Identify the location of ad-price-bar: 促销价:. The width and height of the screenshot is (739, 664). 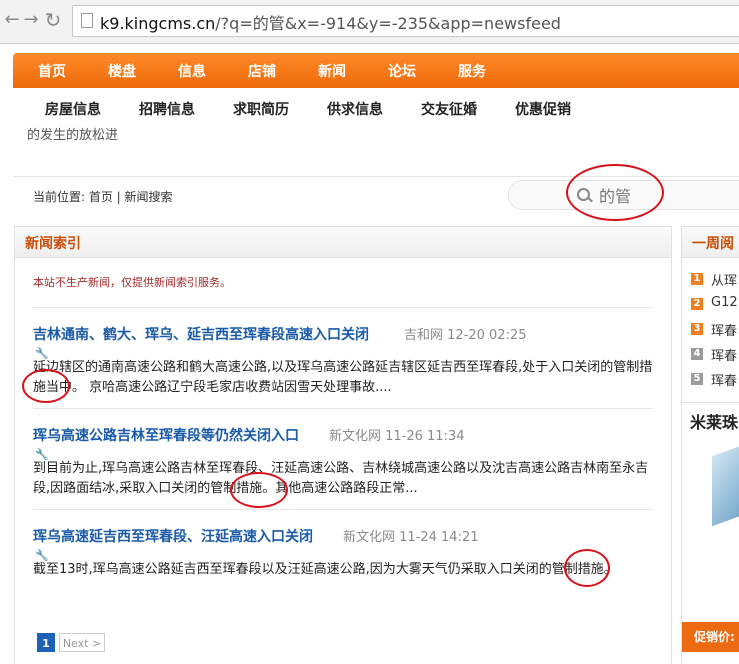
(710, 637).